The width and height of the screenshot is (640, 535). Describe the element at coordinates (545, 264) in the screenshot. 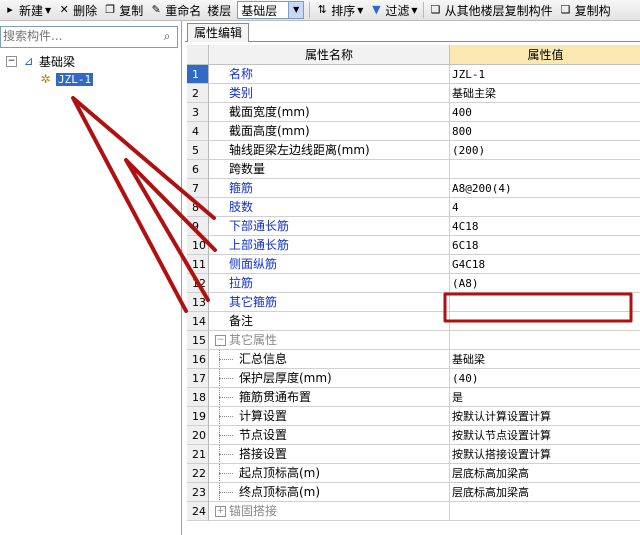

I see `property-value: G4C18` at that location.